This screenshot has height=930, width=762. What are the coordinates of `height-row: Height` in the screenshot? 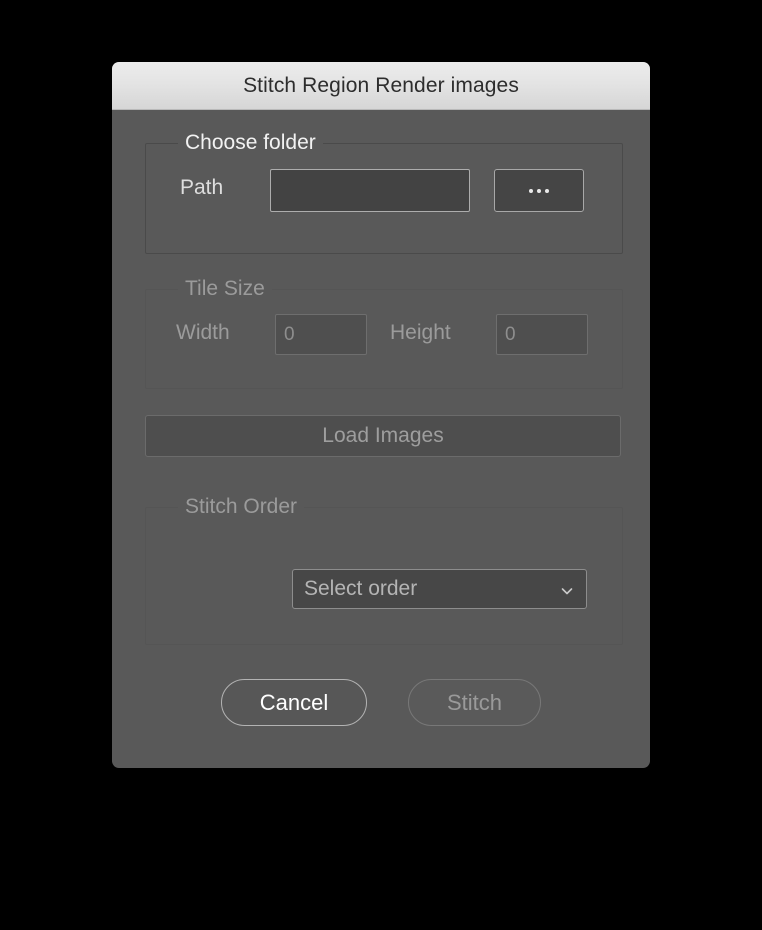 It's located at (420, 333).